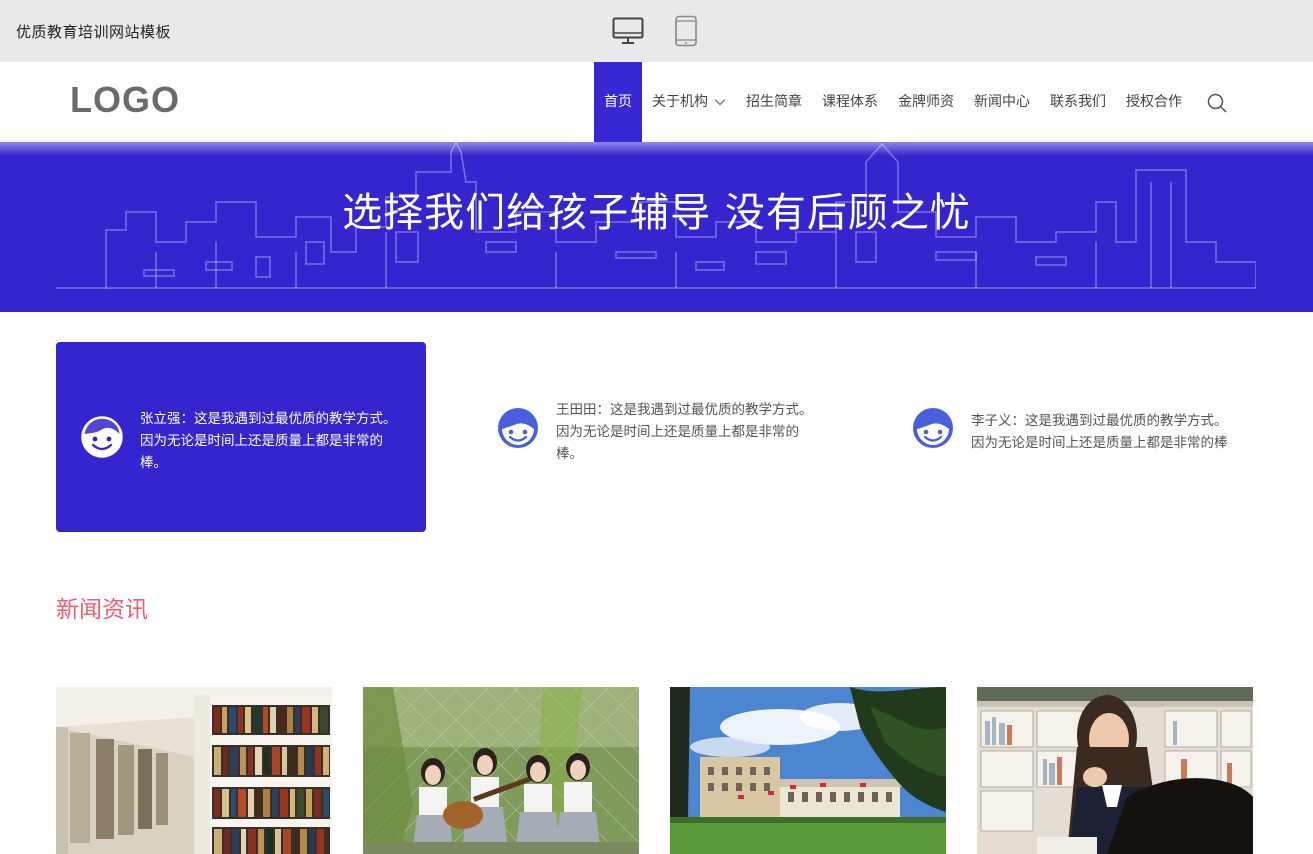 Image resolution: width=1313 pixels, height=854 pixels. What do you see at coordinates (656, 213) in the screenshot?
I see `banner-title: 选择我们给孩子辅导 没有后顾之忧` at bounding box center [656, 213].